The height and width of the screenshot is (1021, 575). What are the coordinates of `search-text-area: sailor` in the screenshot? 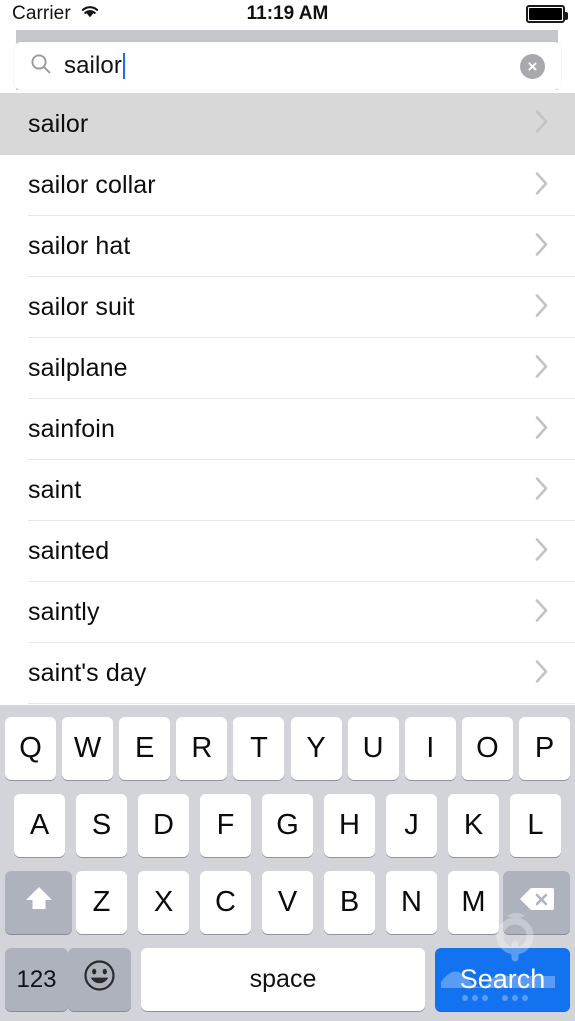 It's located at (292, 66).